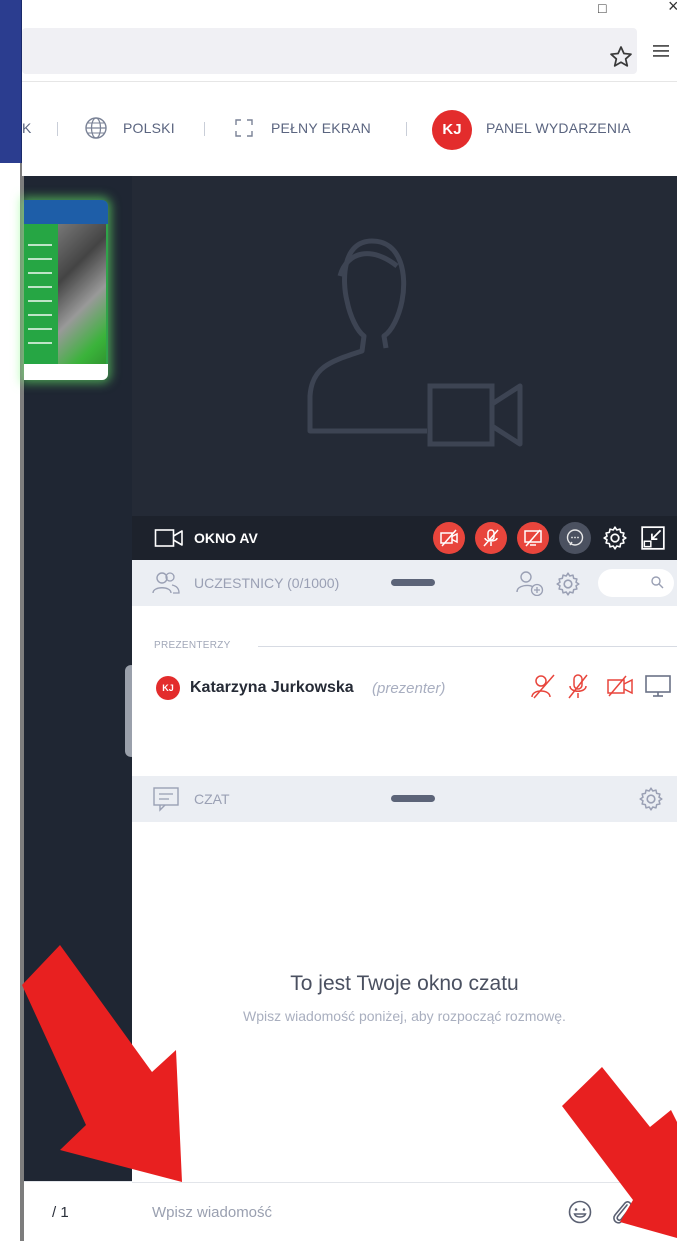 The image size is (677, 1241). What do you see at coordinates (27, 128) in the screenshot?
I see `header-partial-item: K` at bounding box center [27, 128].